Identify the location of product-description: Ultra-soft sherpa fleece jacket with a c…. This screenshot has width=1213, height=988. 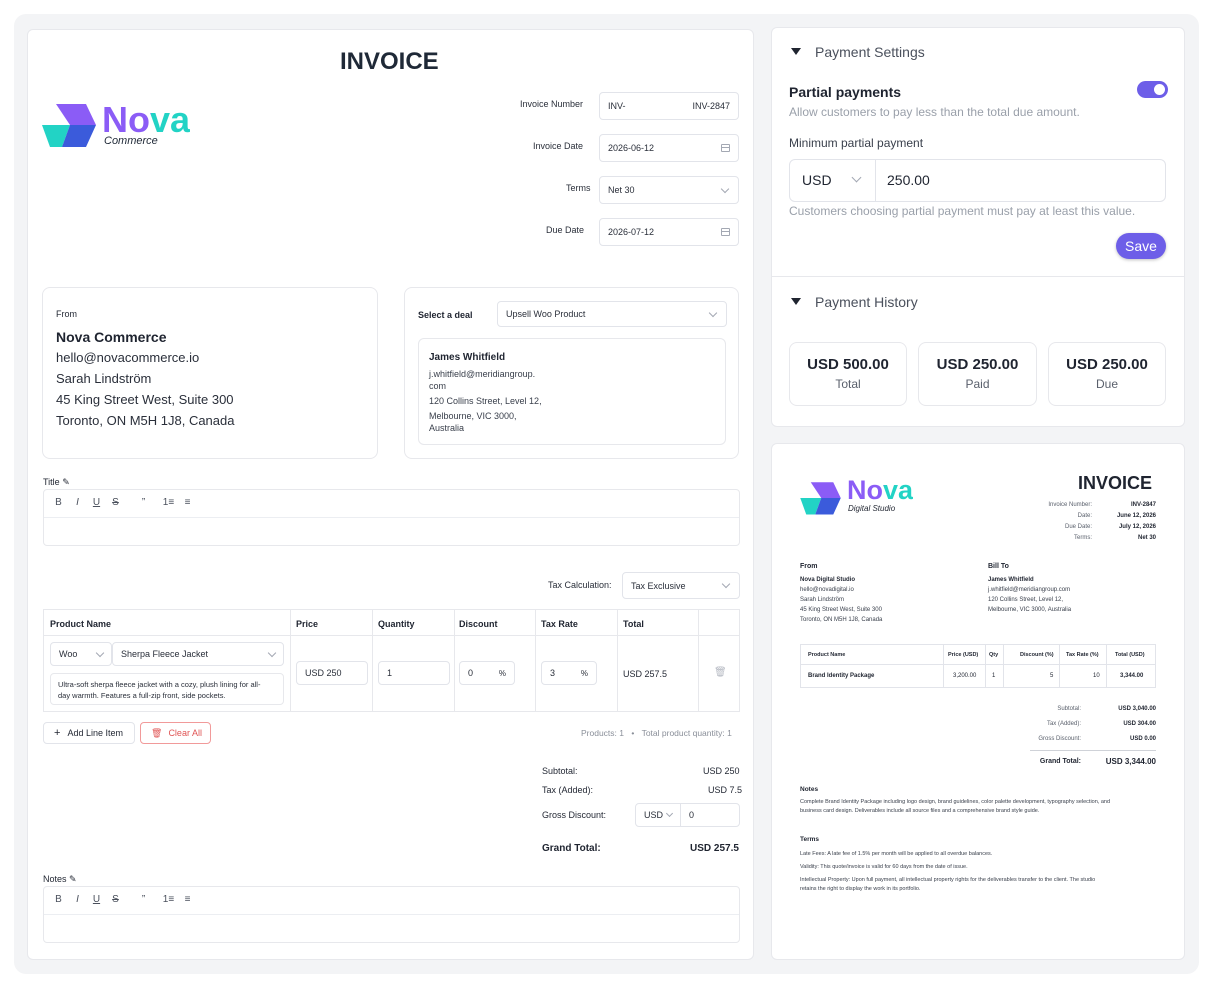
(167, 689).